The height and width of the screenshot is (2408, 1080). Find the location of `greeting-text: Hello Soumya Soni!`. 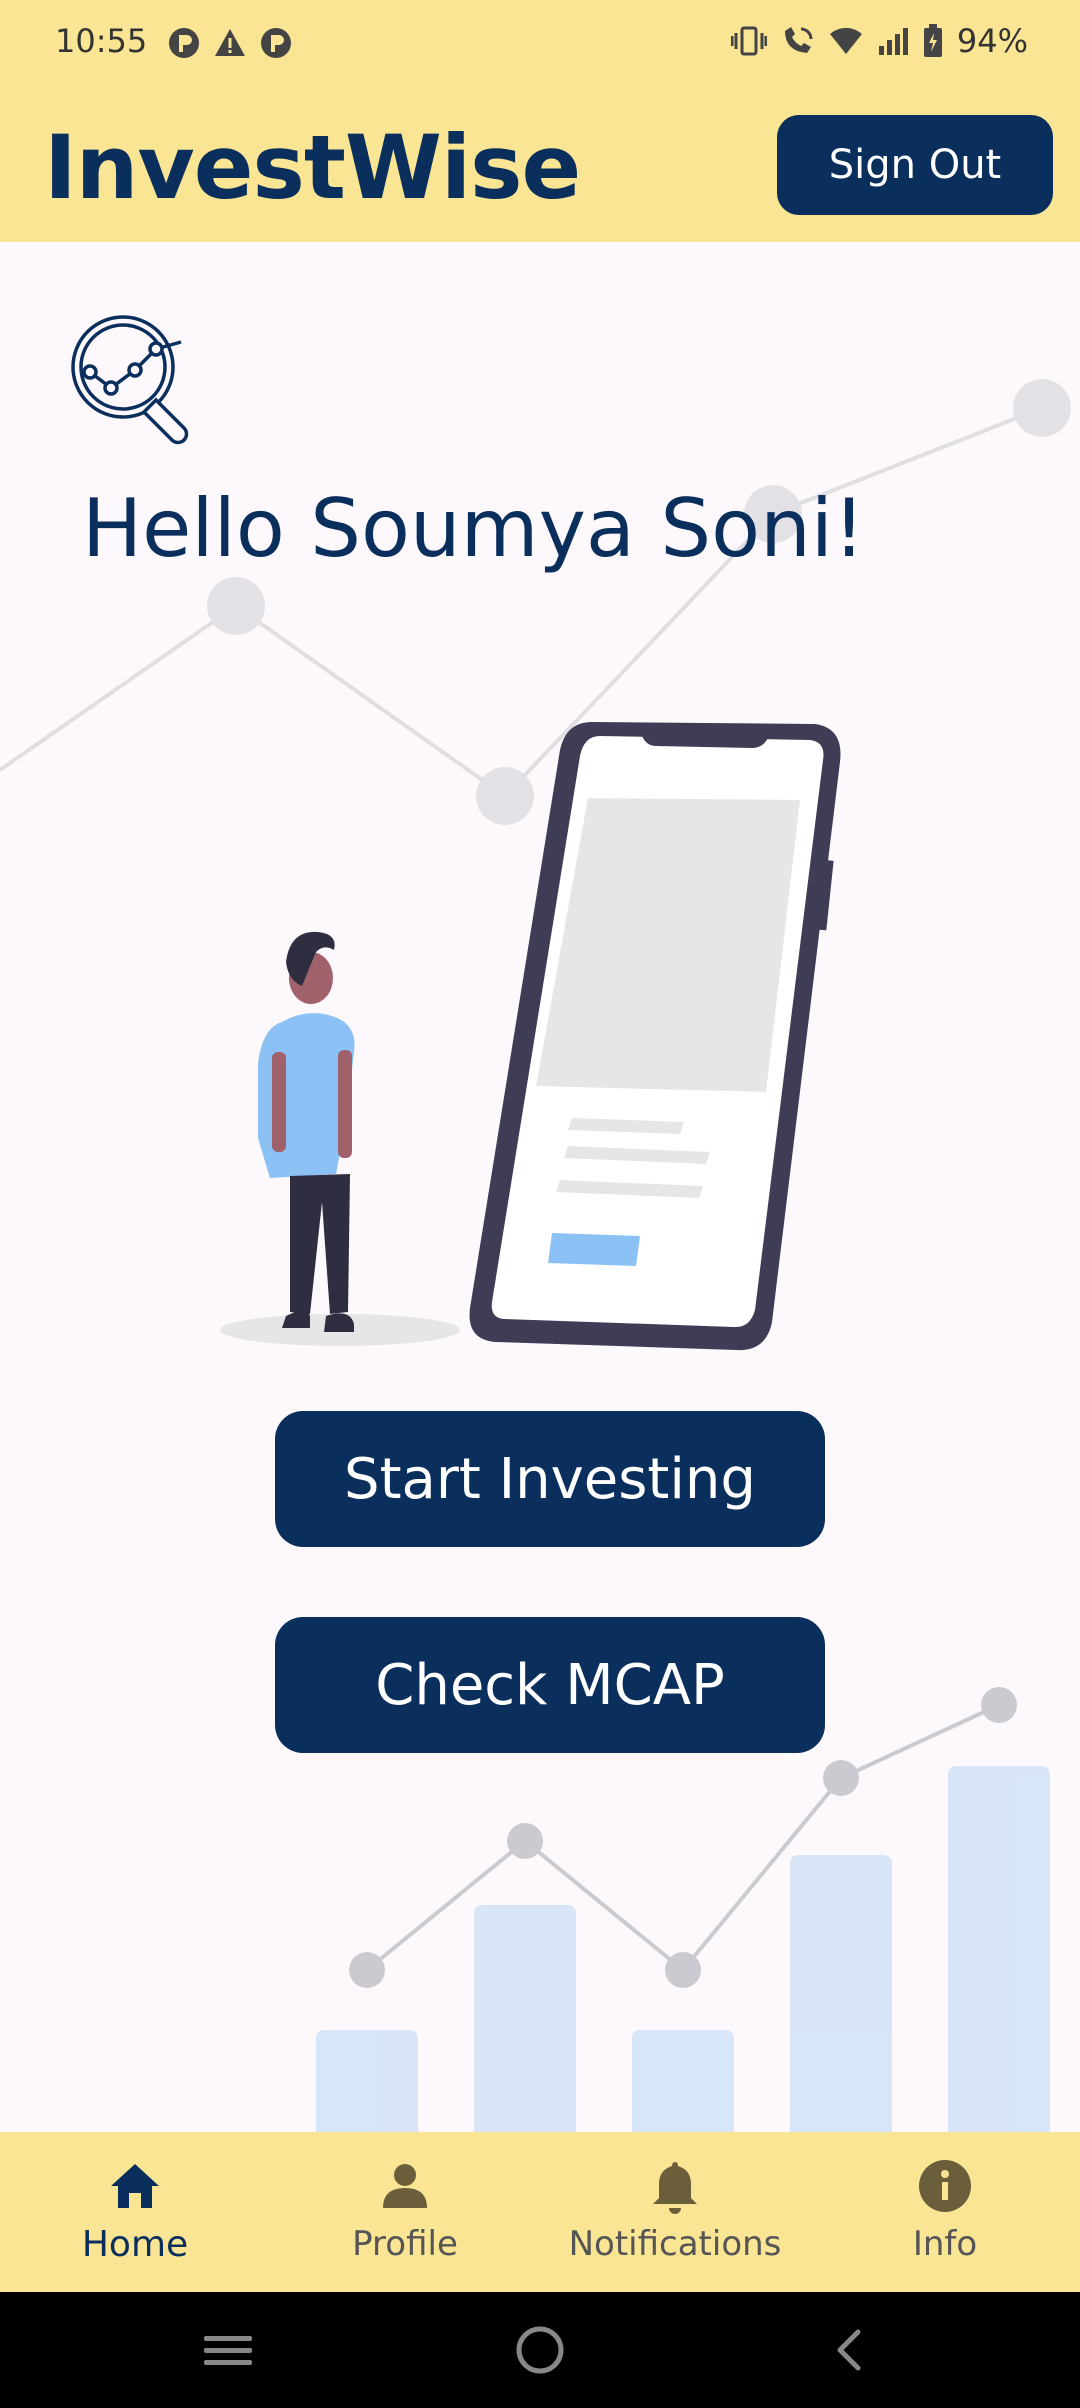

greeting-text: Hello Soumya Soni! is located at coordinates (474, 528).